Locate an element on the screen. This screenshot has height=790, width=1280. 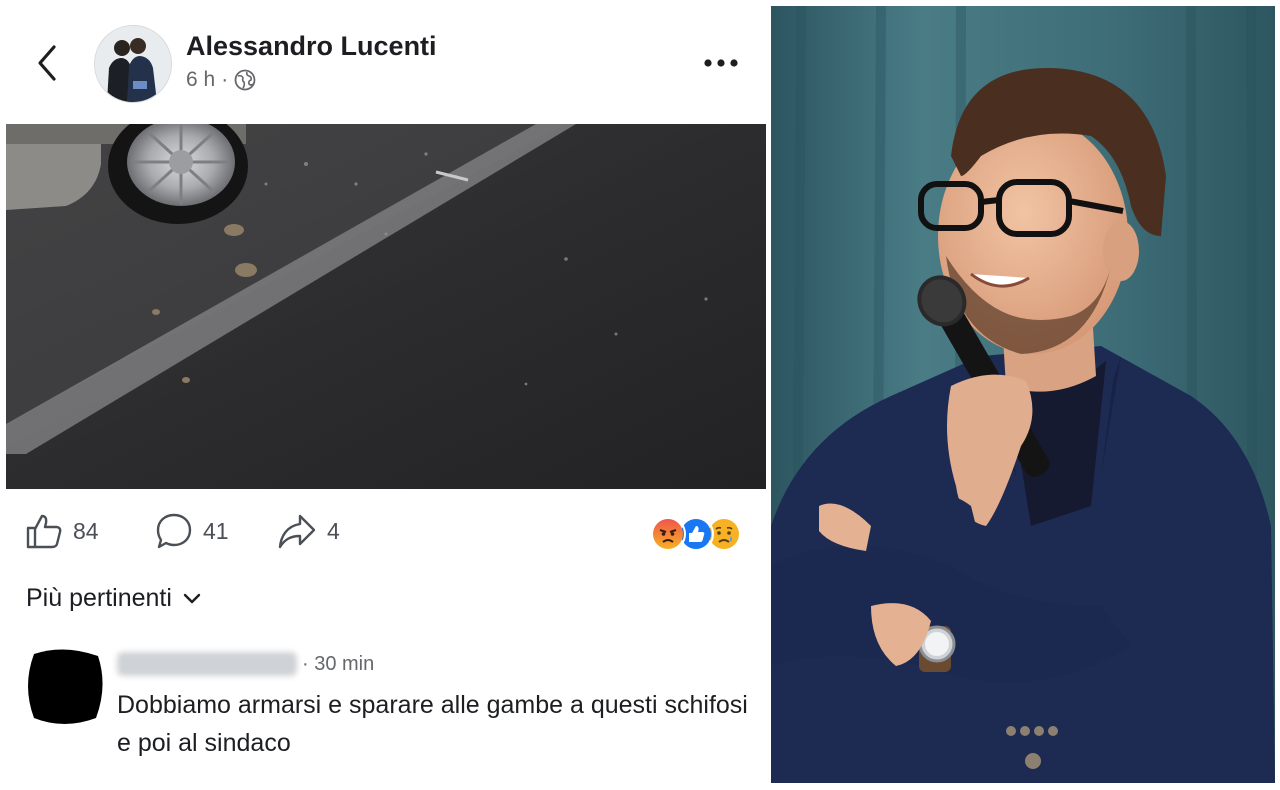
sort-label: Più pertinenti is located at coordinates (99, 598).